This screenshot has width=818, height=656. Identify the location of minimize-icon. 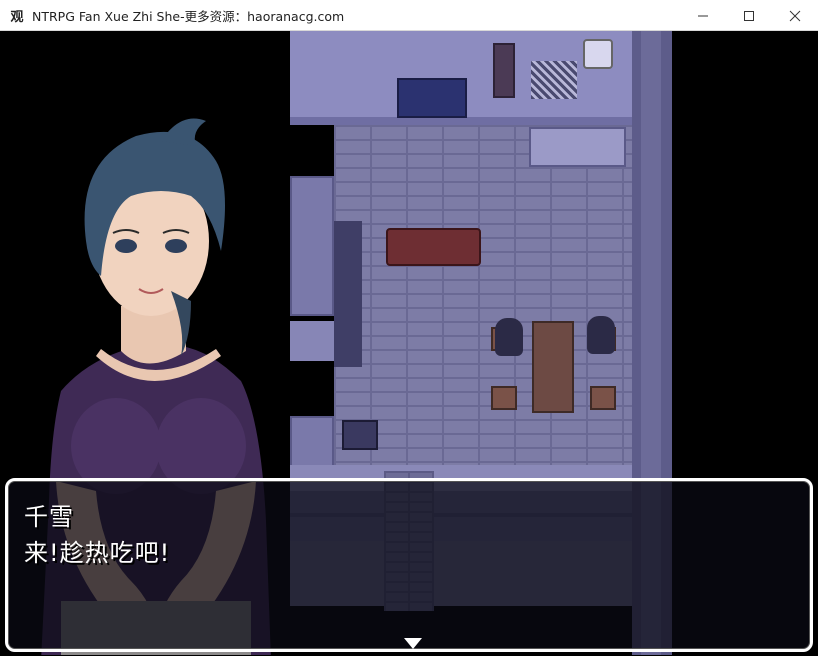
(703, 15).